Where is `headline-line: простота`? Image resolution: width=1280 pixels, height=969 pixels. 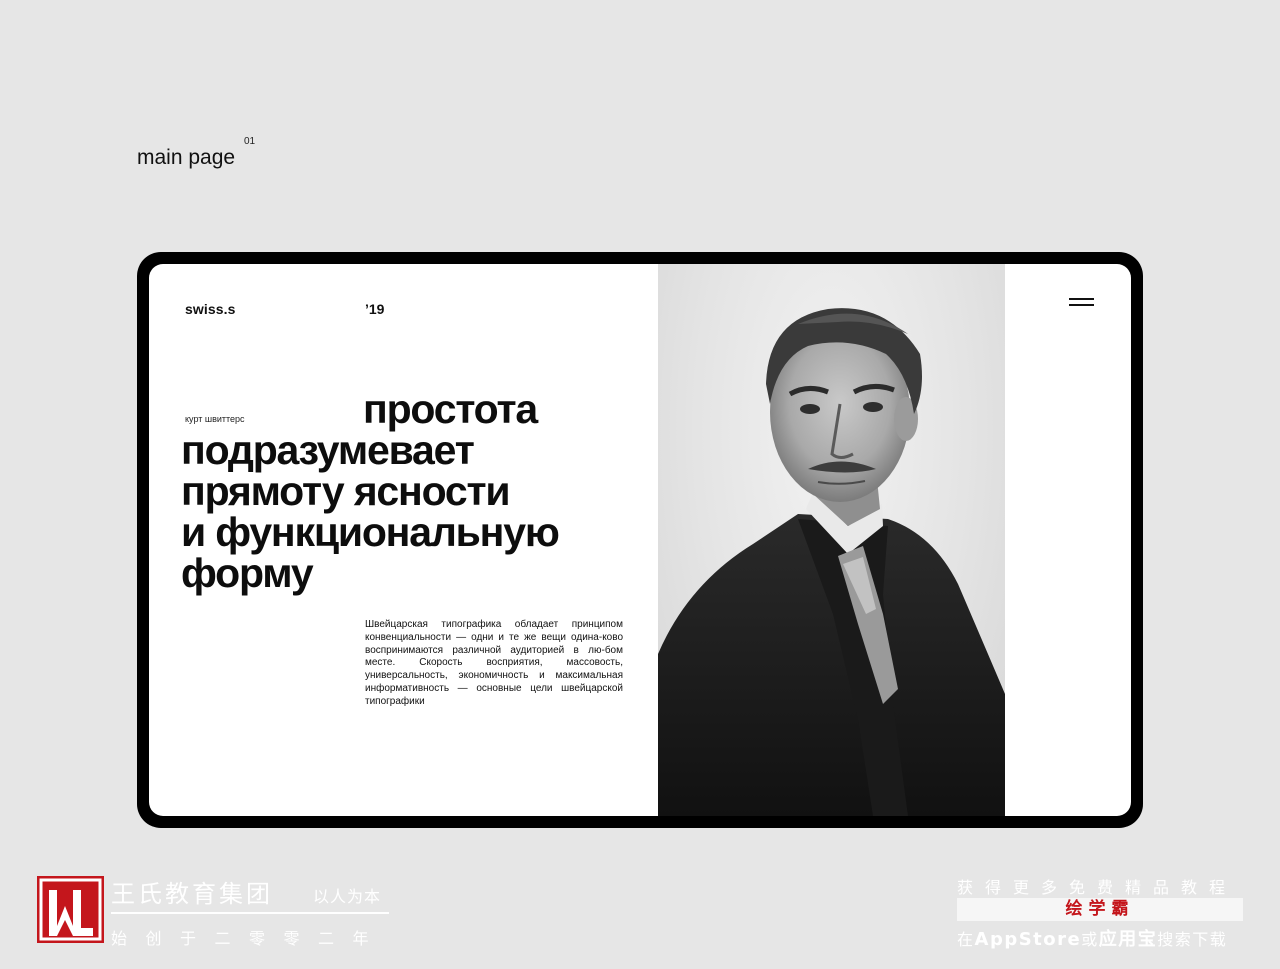 headline-line: простота is located at coordinates (450, 409).